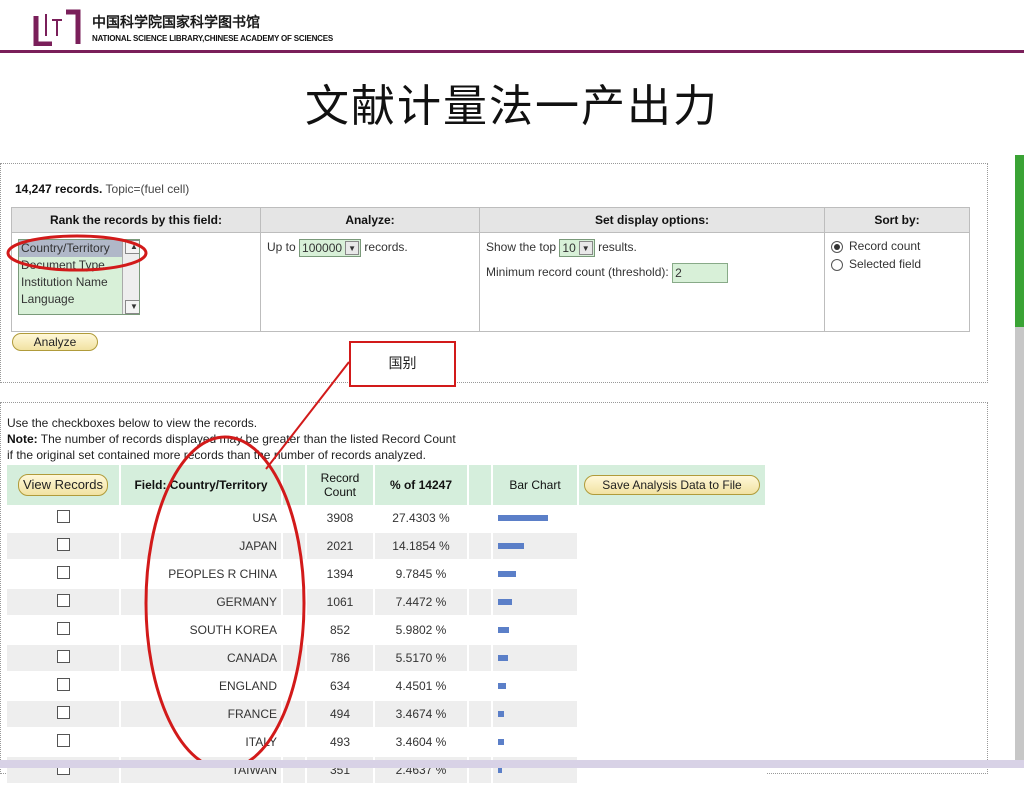 This screenshot has width=1024, height=785. I want to click on callout-label: 国别, so click(402, 364).